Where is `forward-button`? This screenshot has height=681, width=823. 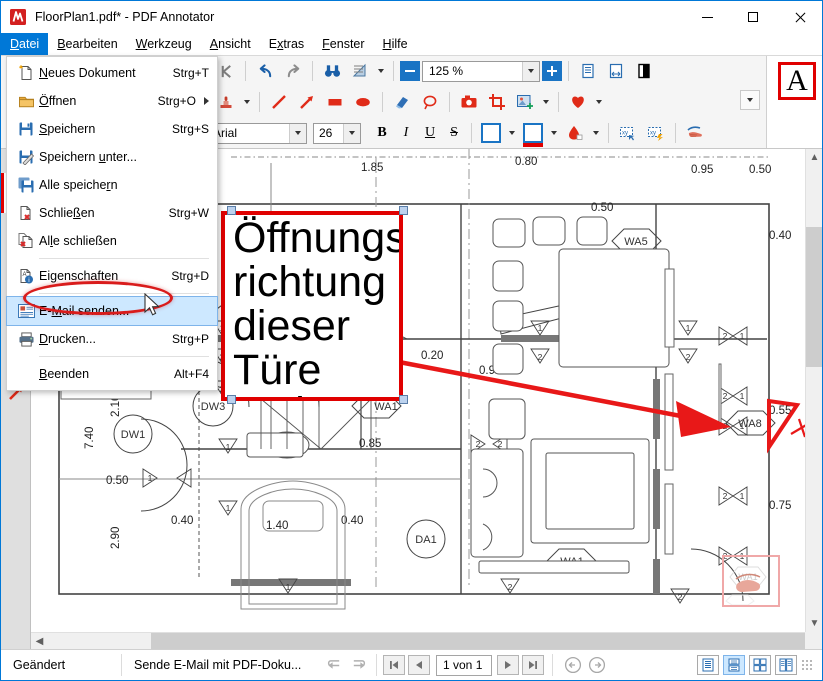 forward-button is located at coordinates (597, 665).